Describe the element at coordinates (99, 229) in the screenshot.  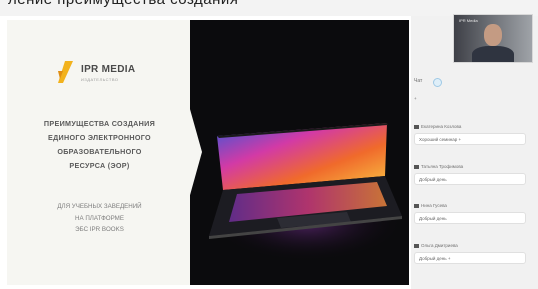
I see `slide-subtitle-line: ЭБС IPR BOOKS` at that location.